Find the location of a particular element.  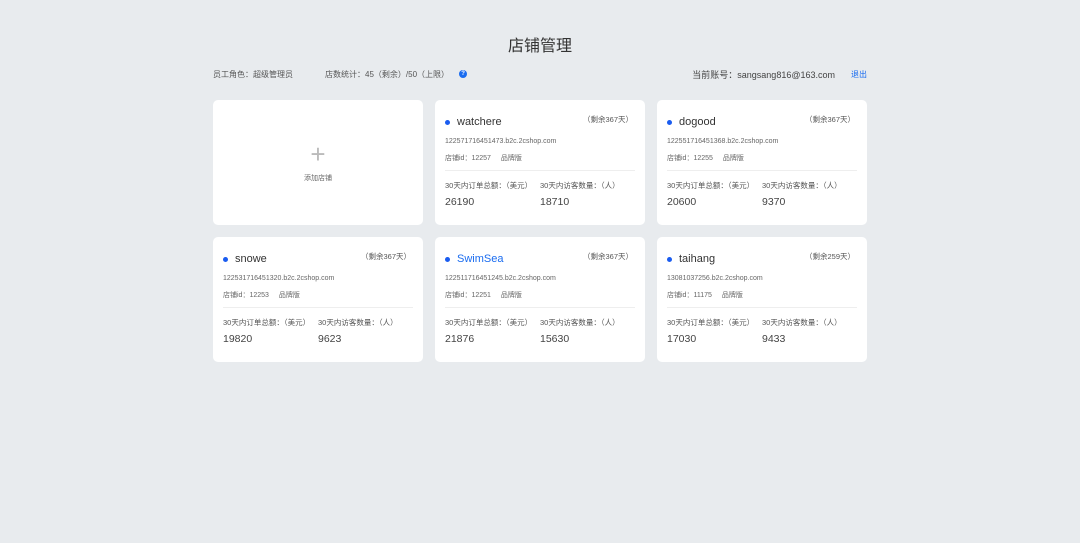

logout-link: 退出 is located at coordinates (859, 74).